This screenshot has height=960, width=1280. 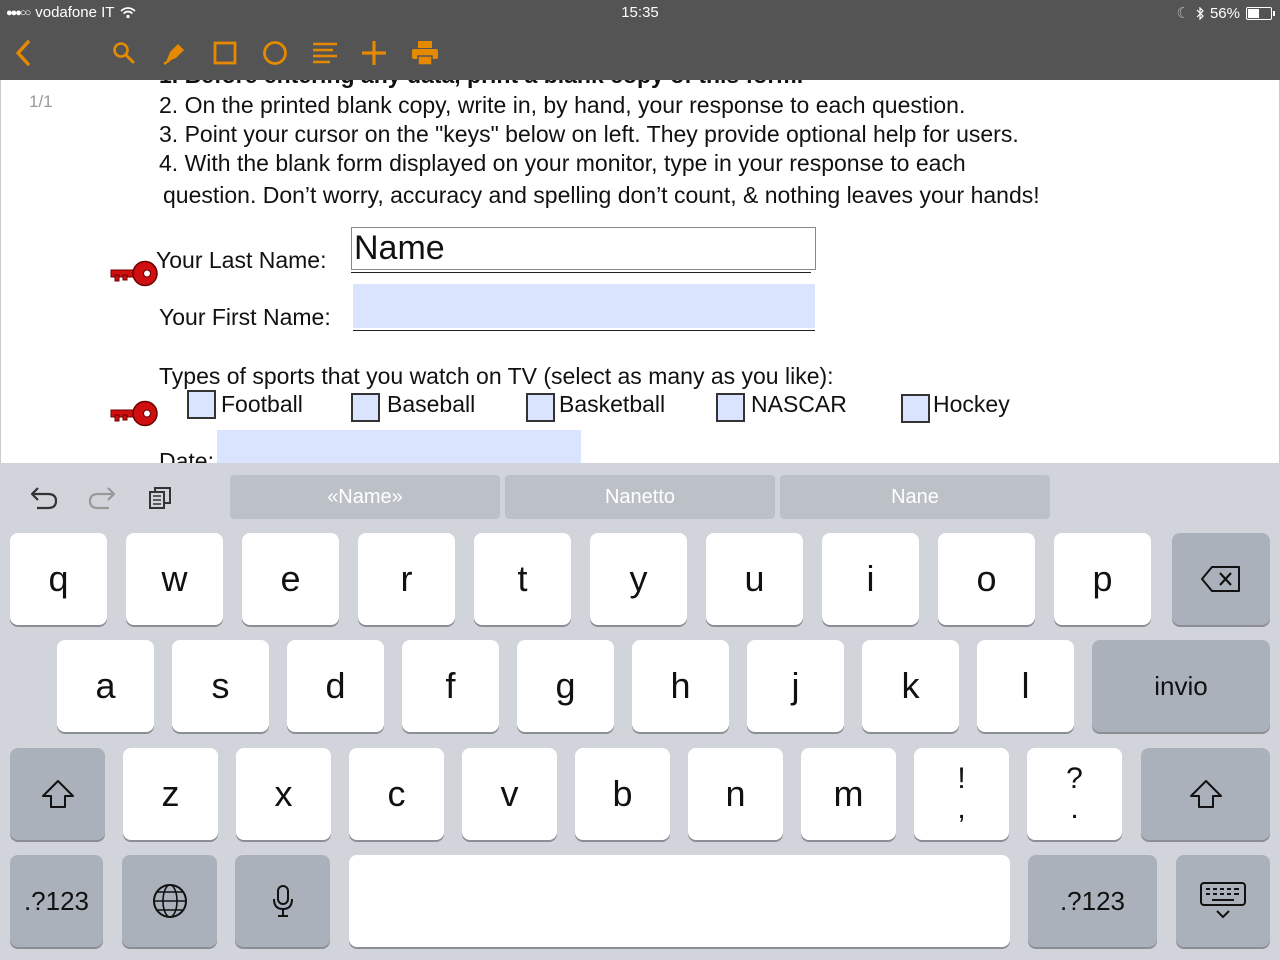 I want to click on return-key: invio, so click(x=1181, y=686).